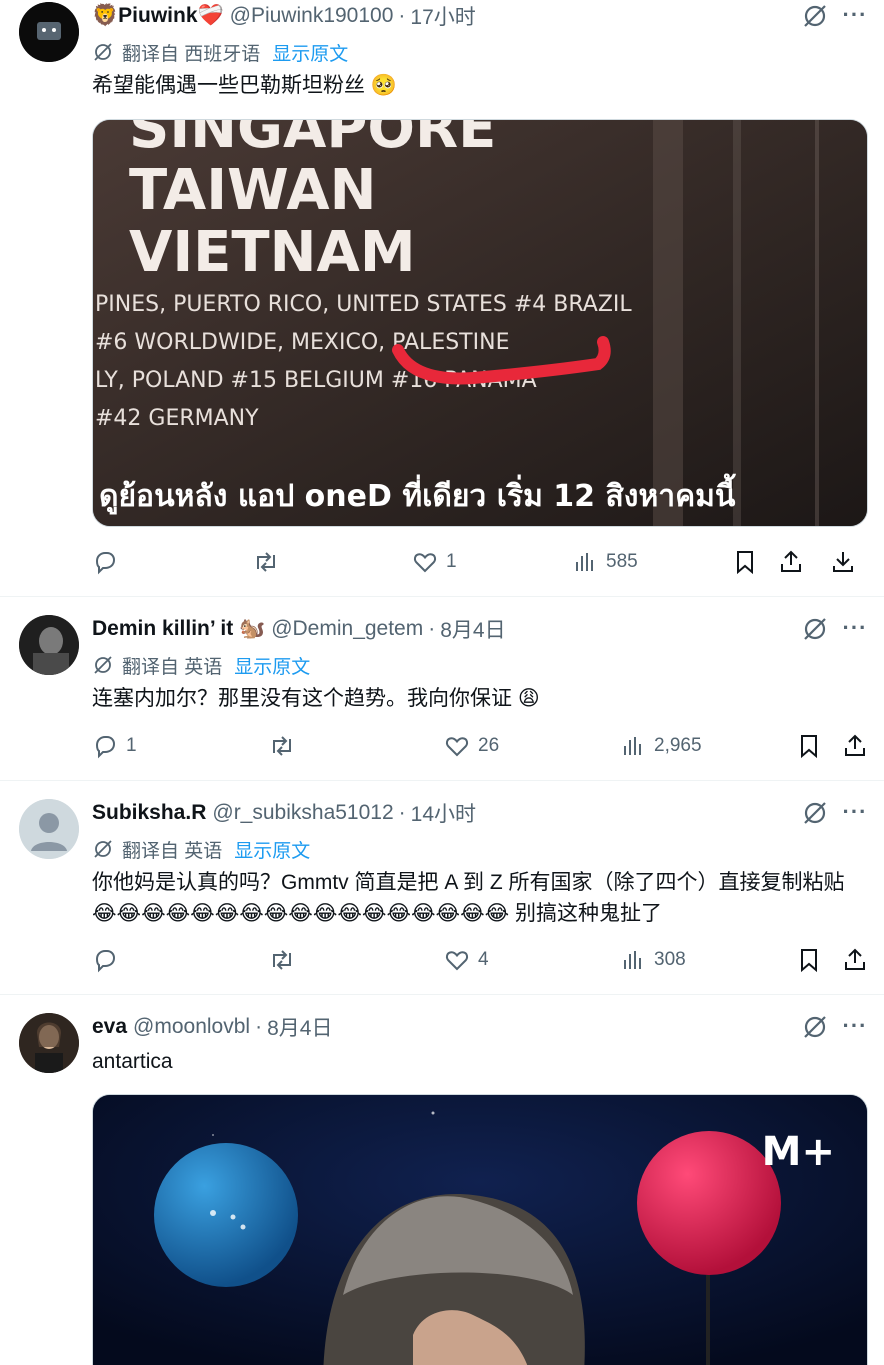 The image size is (884, 1365). I want to click on tweet-text: 连塞内加尔？那里没有这个趋势。我向你保证 😩, so click(316, 698).